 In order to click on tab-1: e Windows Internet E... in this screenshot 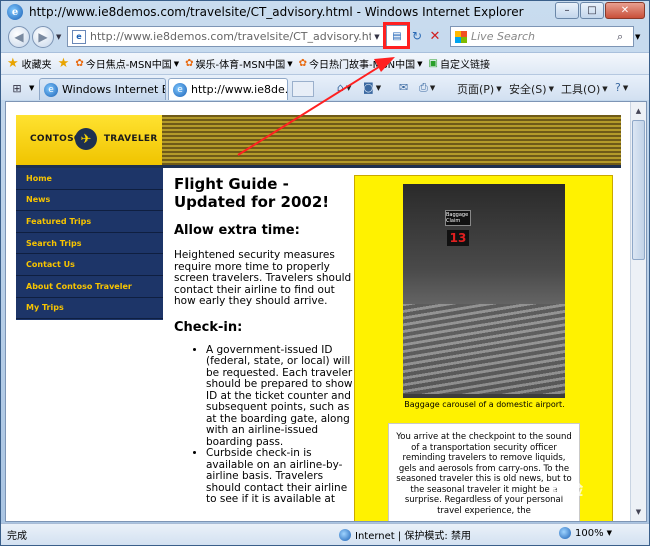, I will do `click(102, 89)`.